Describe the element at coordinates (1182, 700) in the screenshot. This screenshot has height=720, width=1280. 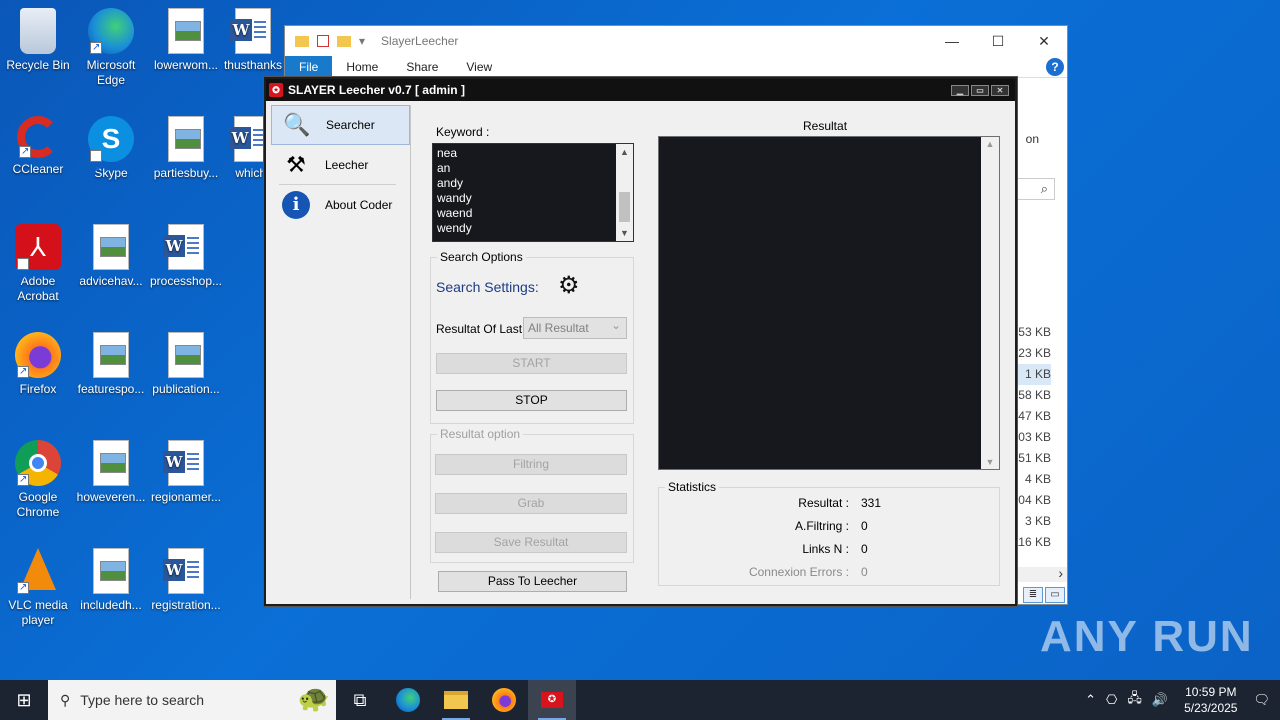
I see `system-tray: ⌃ ⎔ 🖧 🔊 10:59 PM 5/23/2025 🗨` at that location.